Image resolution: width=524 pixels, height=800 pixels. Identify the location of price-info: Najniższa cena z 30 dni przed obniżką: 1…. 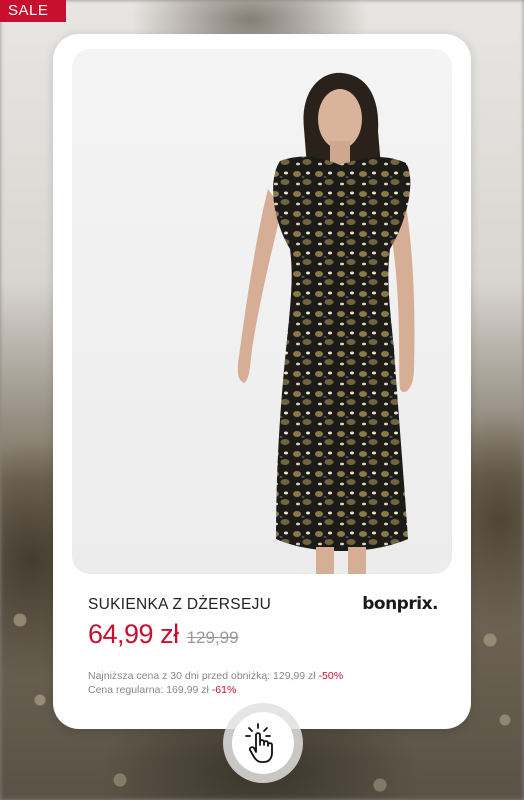
(215, 683).